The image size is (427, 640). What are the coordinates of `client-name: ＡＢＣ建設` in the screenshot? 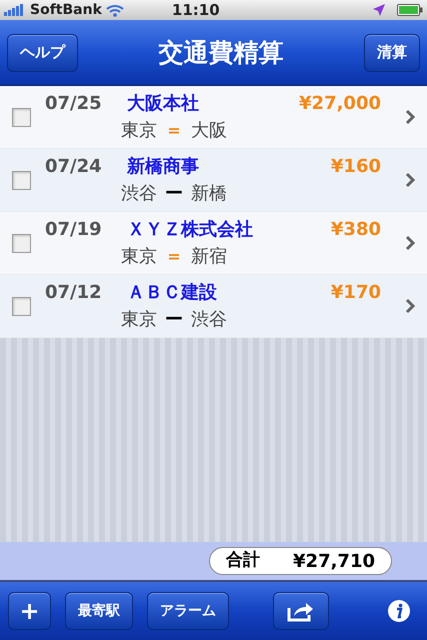 It's located at (172, 293).